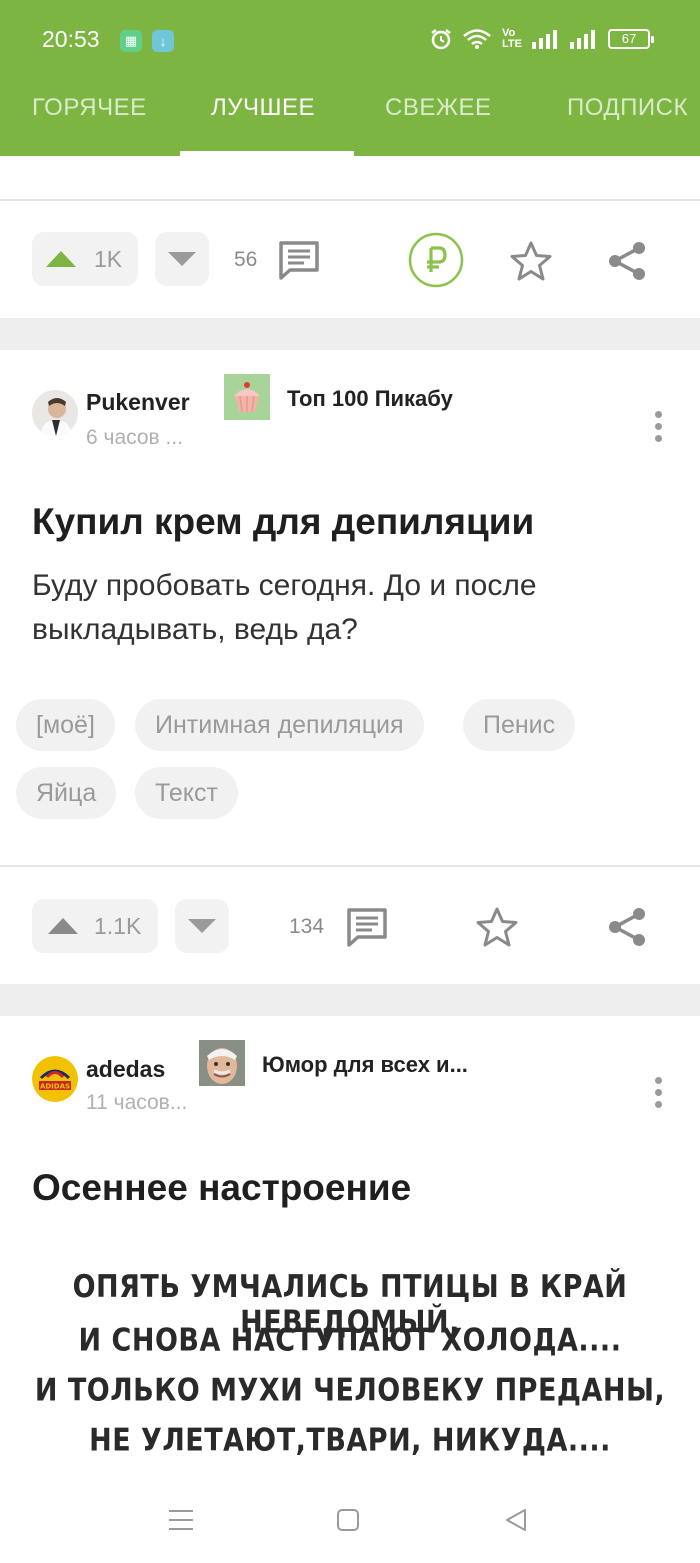  Describe the element at coordinates (350, 40) in the screenshot. I see `status-bar: 20:53 ▦ ↓ Vo LTE 67` at that location.